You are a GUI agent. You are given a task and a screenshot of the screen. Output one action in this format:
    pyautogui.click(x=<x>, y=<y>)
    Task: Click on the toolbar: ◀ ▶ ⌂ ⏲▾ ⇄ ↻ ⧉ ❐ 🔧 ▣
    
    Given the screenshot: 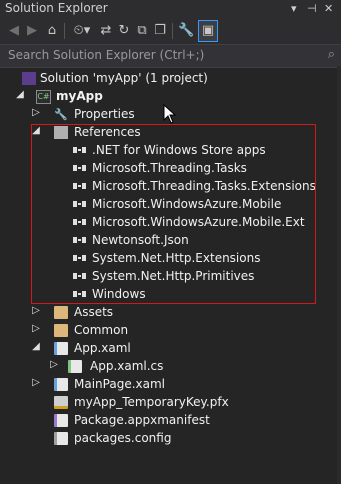 What is the action you would take?
    pyautogui.click(x=170, y=31)
    